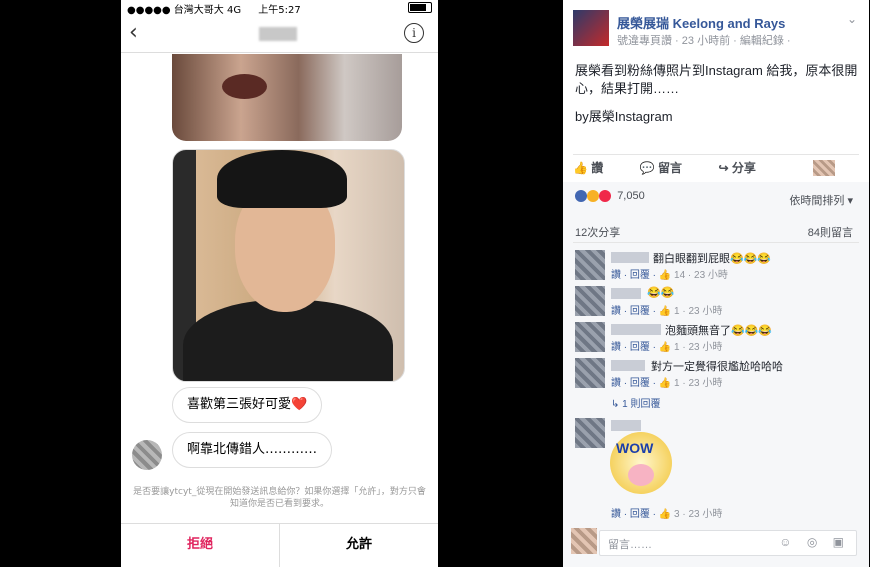  I want to click on battery-icon, so click(420, 7).